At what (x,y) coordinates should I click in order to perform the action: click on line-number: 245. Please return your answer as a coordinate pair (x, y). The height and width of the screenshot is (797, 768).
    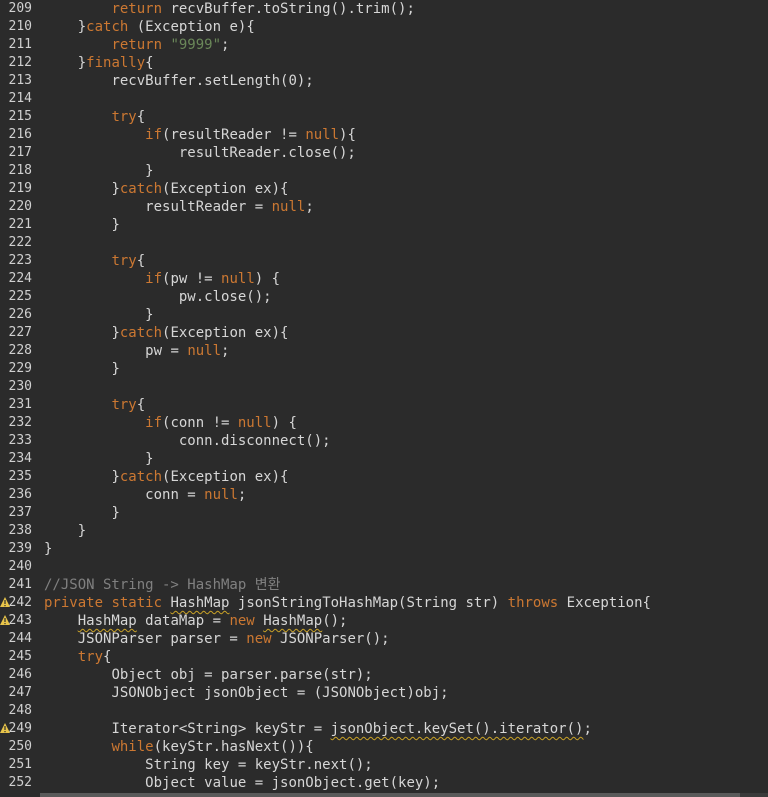
    Looking at the image, I should click on (20, 656).